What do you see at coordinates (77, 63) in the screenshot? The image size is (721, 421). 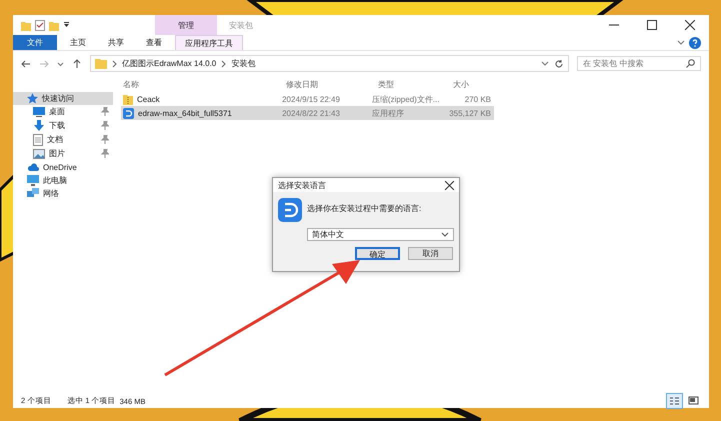 I see `up-arrow-icon` at bounding box center [77, 63].